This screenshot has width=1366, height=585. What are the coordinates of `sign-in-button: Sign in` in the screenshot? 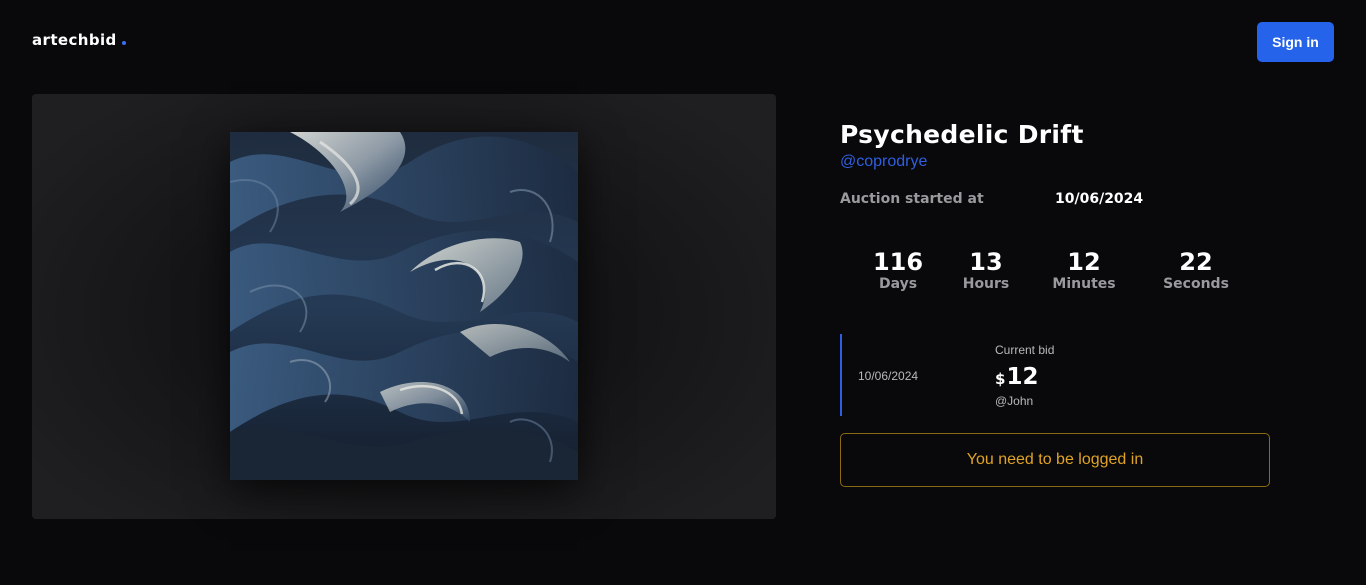 It's located at (1295, 42).